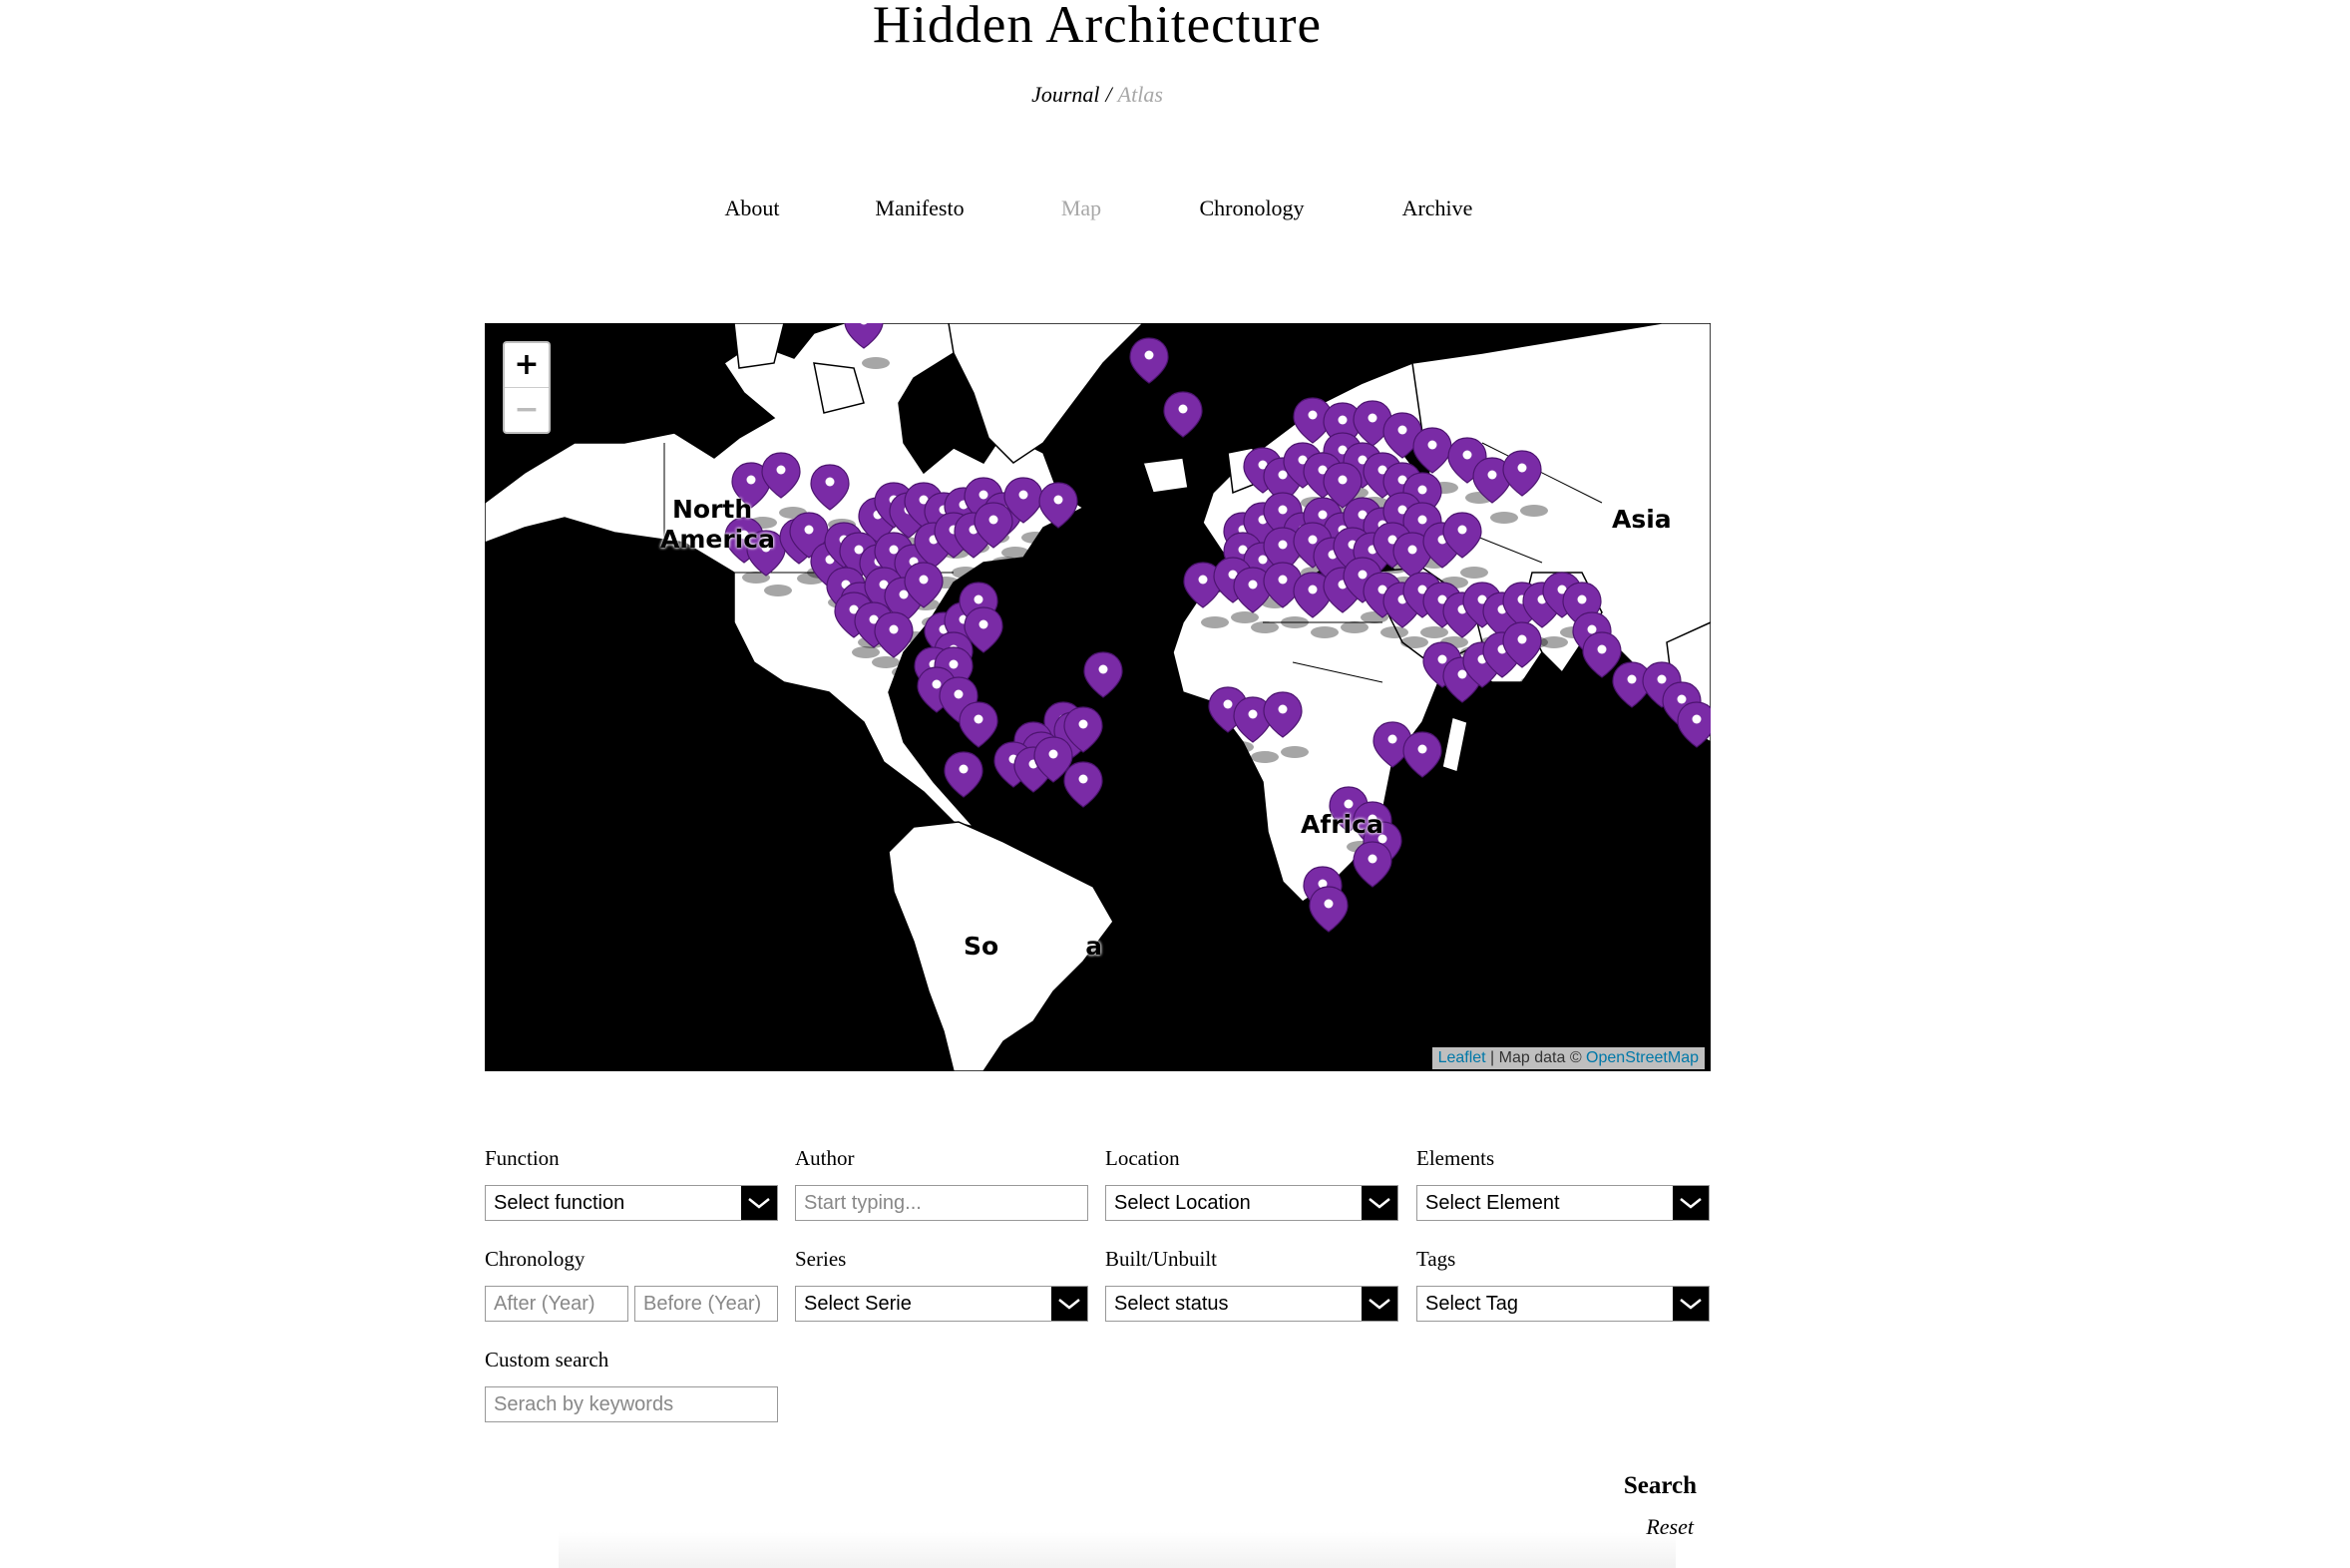  I want to click on tags-field: Tags Select Tag, so click(1563, 1284).